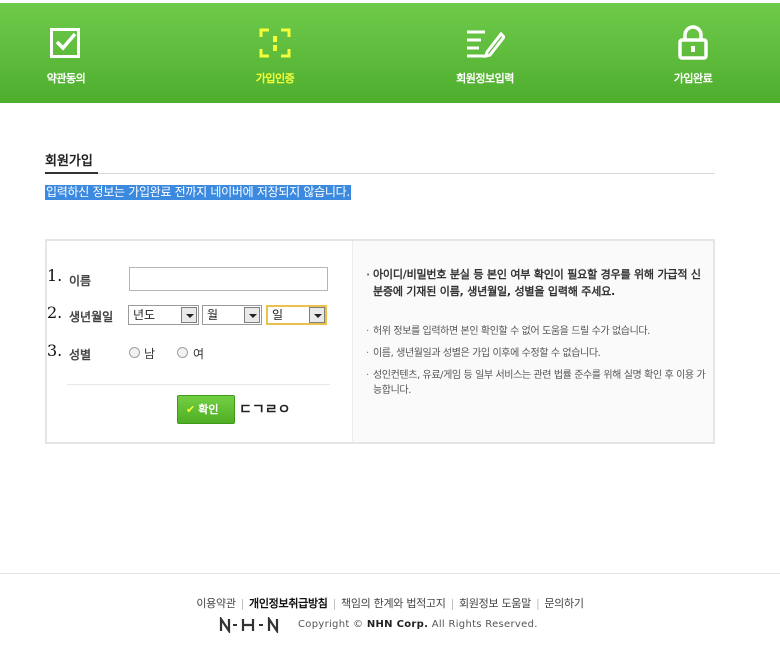 The height and width of the screenshot is (647, 780). Describe the element at coordinates (693, 42) in the screenshot. I see `lock-icon` at that location.